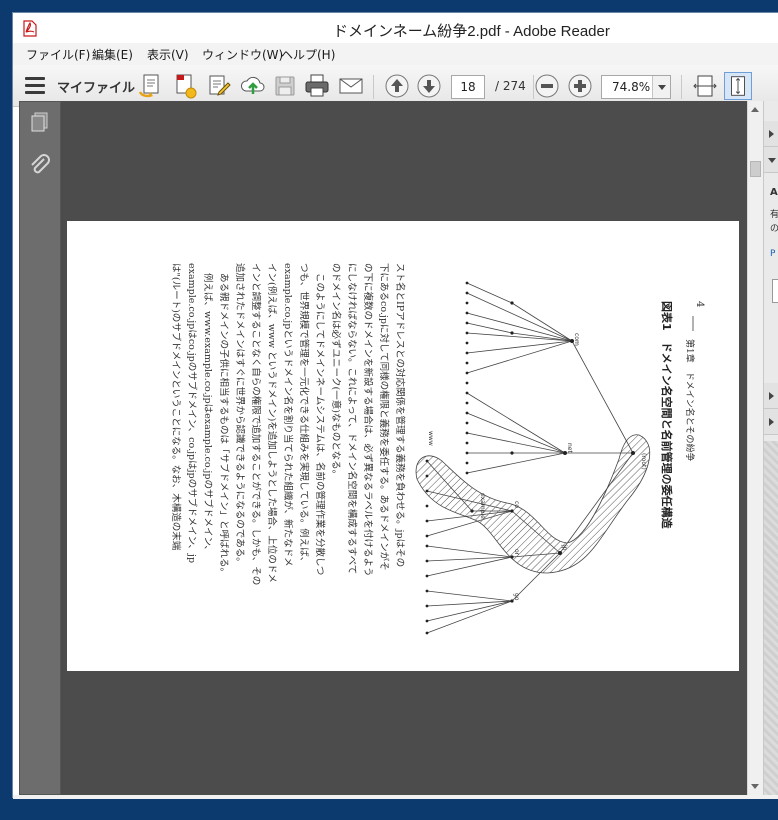 The width and height of the screenshot is (778, 820). What do you see at coordinates (510, 86) in the screenshot?
I see `page-total: / 274` at bounding box center [510, 86].